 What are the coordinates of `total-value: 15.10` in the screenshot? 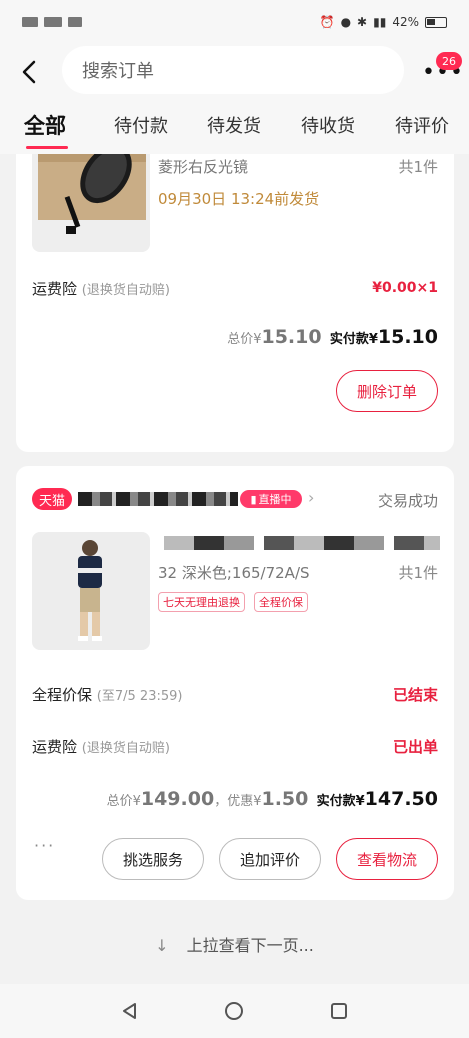 It's located at (291, 337).